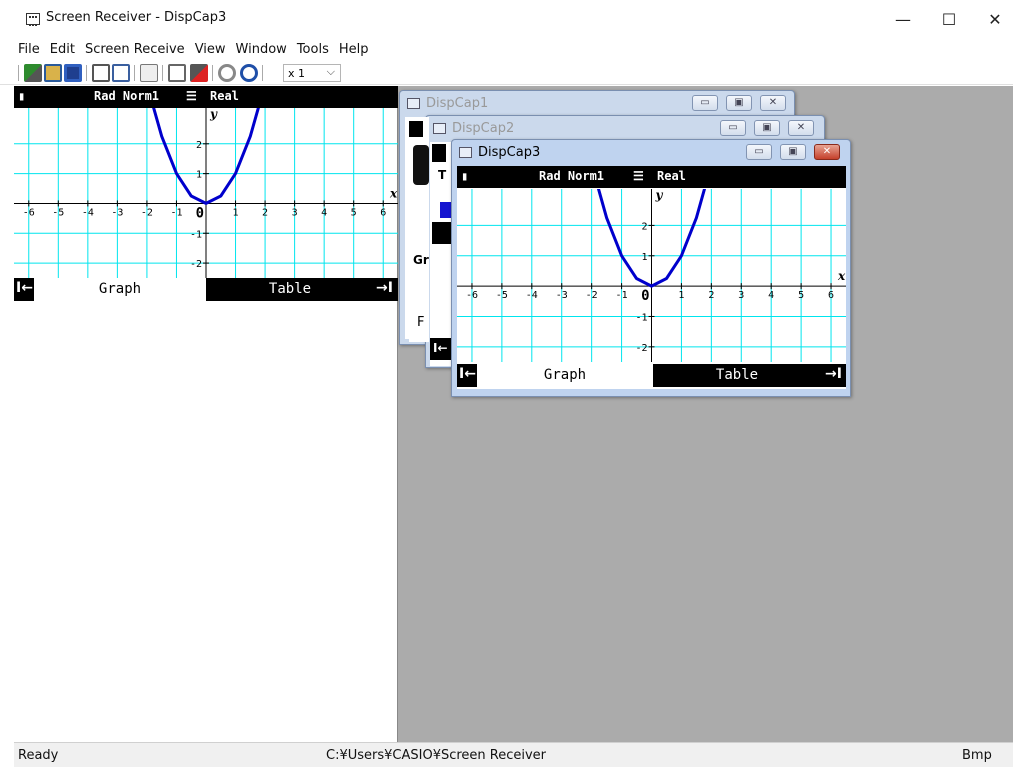 The height and width of the screenshot is (767, 1013). I want to click on title-bar: Screen Receiver - DispCap3 — ☐ ✕, so click(506, 19).